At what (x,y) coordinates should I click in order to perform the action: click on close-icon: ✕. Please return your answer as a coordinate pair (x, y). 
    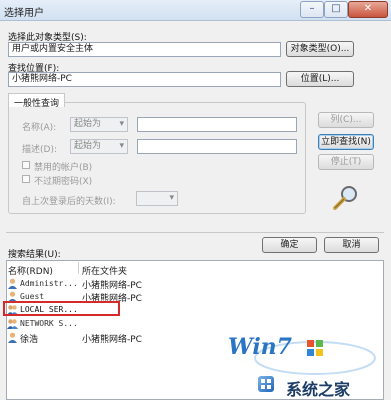
    Looking at the image, I should click on (368, 8).